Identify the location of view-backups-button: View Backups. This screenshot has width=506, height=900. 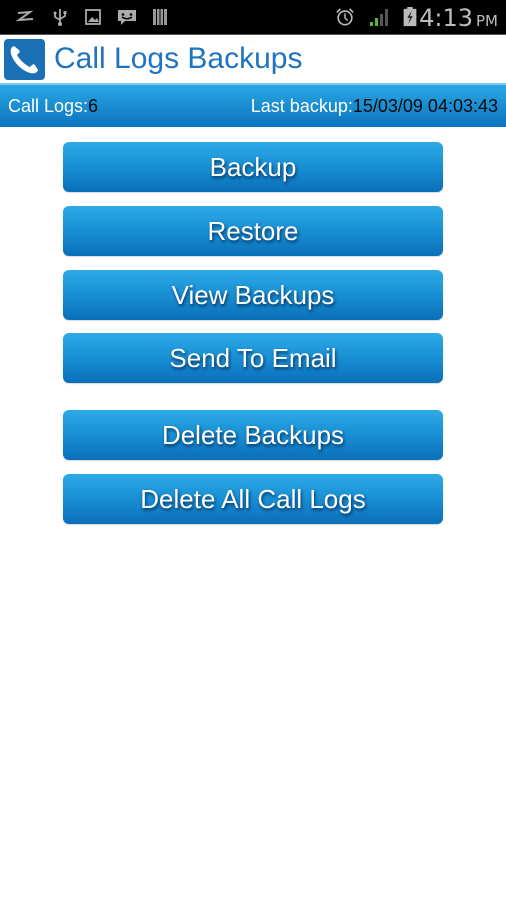
(253, 295).